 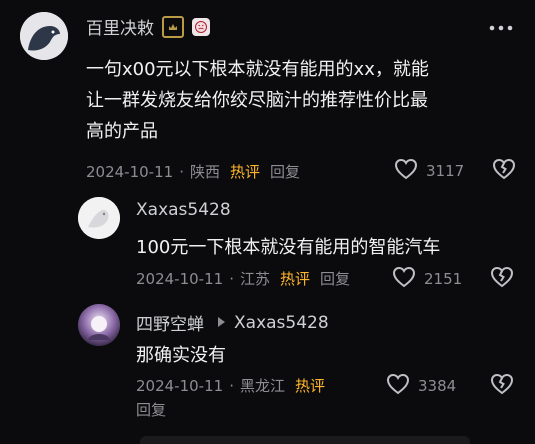 I want to click on comment-line: 高的产品, so click(x=122, y=131).